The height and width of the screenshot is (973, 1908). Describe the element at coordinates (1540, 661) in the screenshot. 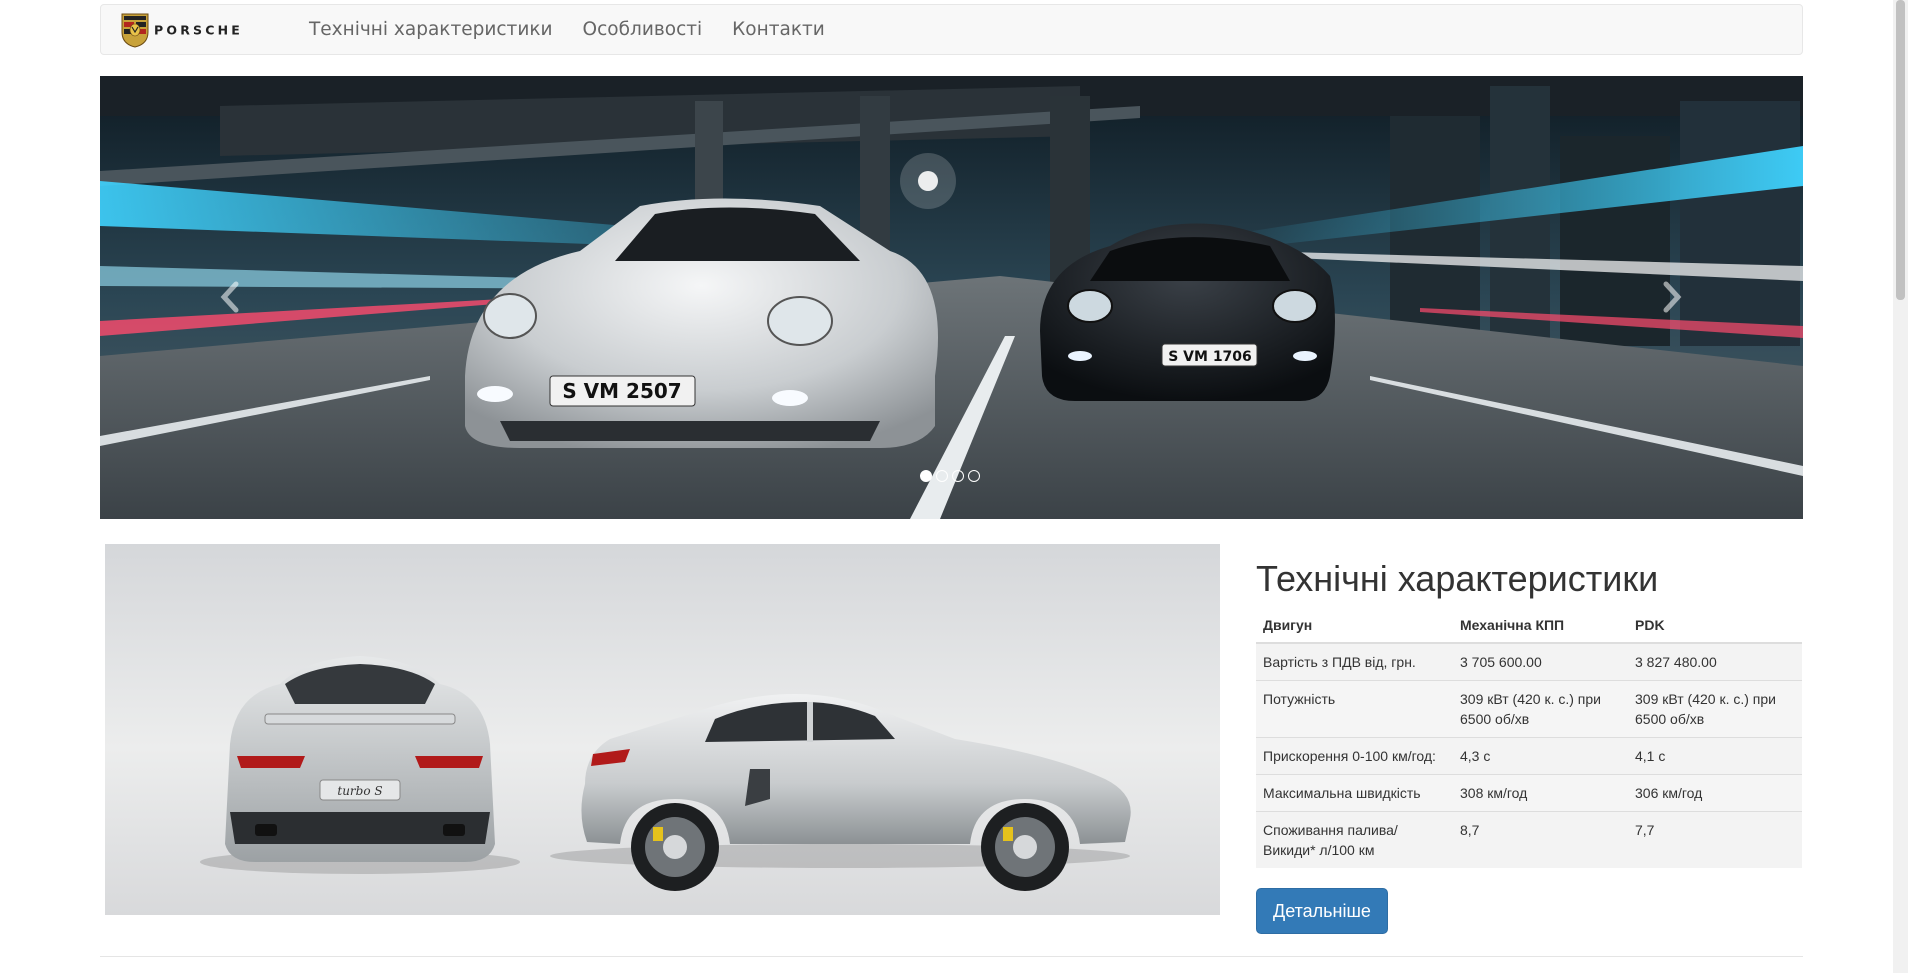

I see `cell-manual: 3 705 600.00` at that location.